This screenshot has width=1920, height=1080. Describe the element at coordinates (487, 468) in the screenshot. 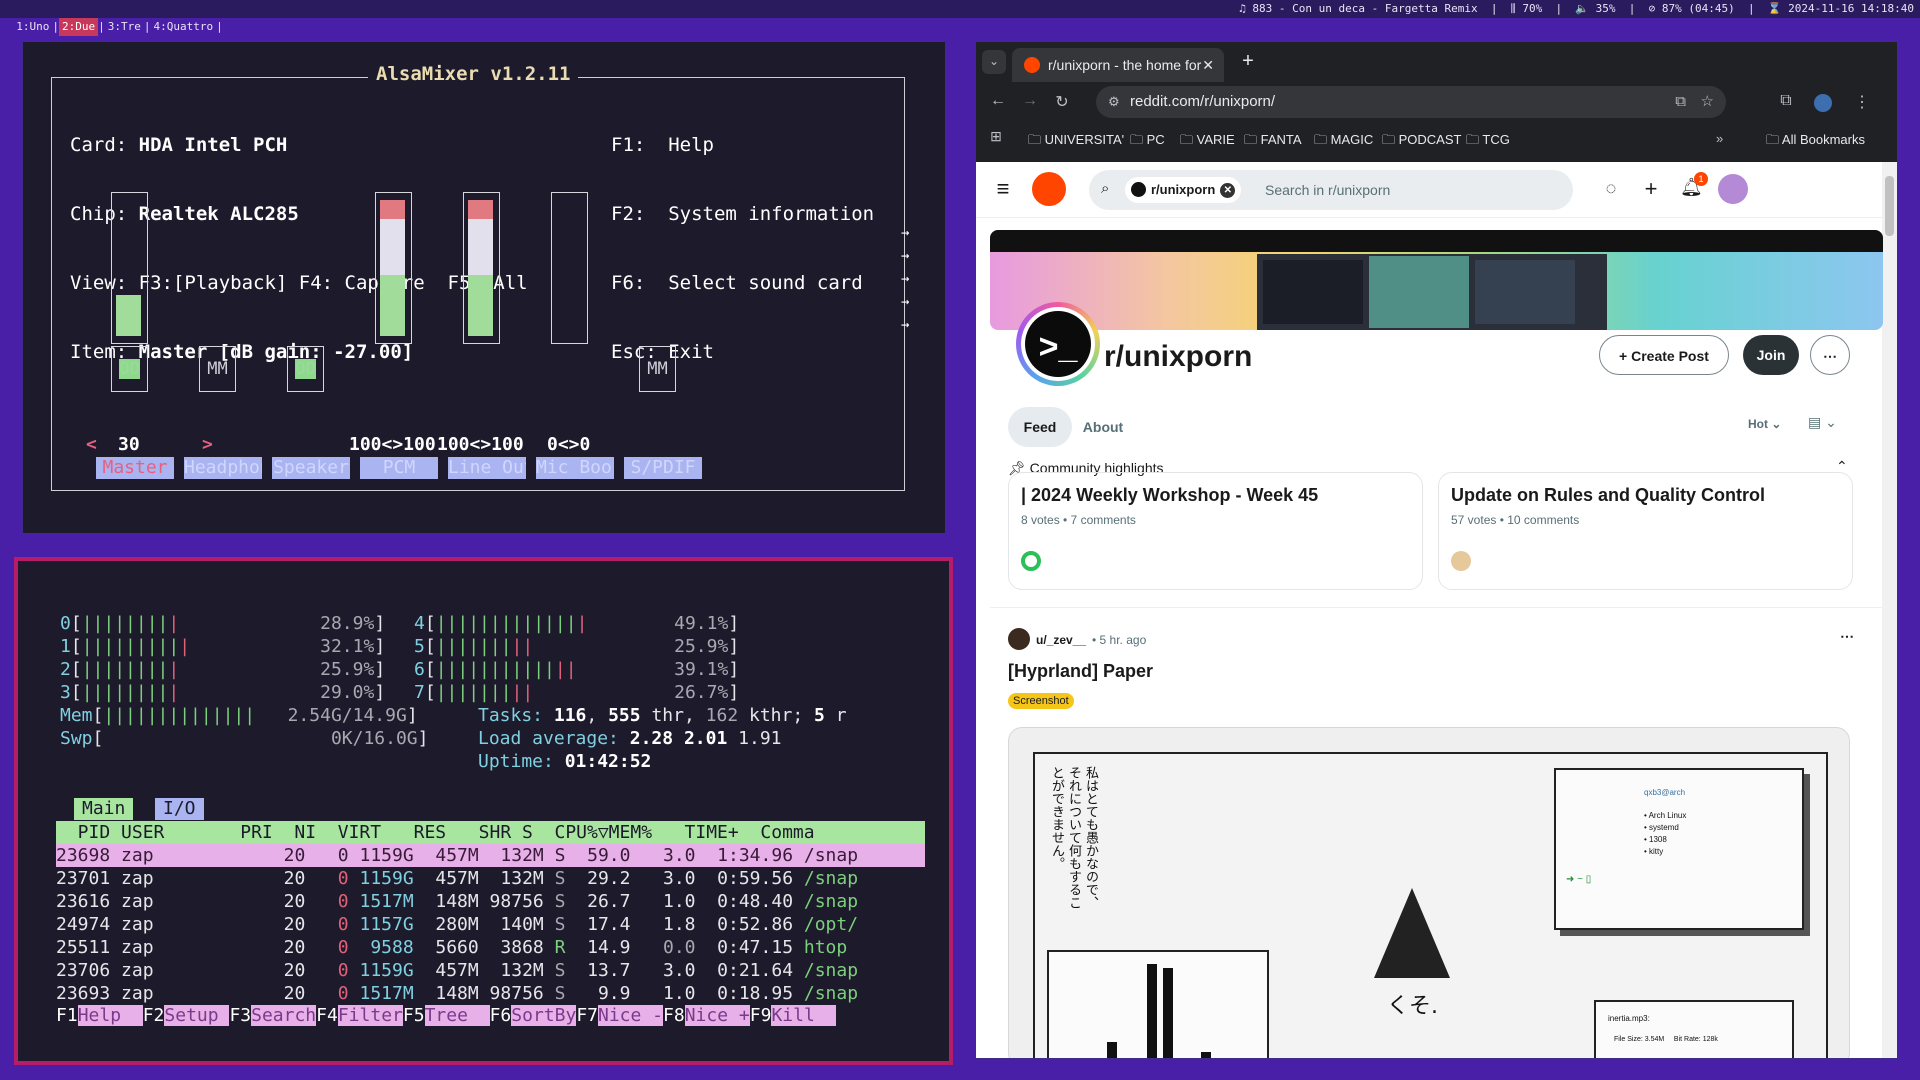

I see `channel-line-out: Line Out` at that location.